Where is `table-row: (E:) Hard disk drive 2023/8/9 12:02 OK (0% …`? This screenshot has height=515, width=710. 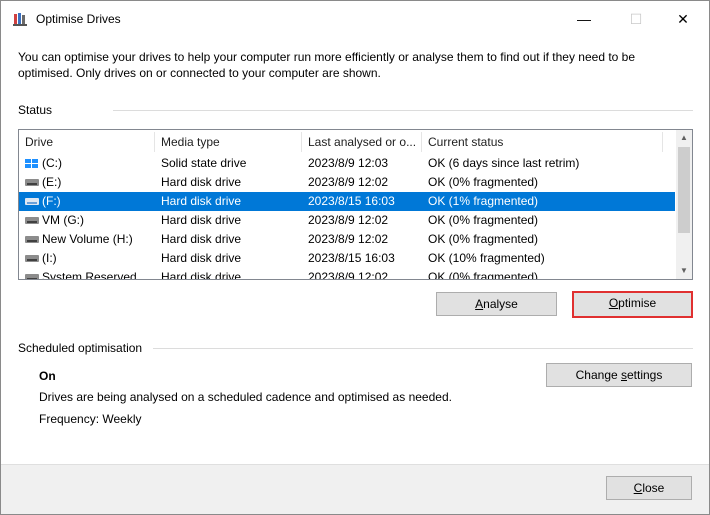 table-row: (E:) Hard disk drive 2023/8/9 12:02 OK (0% … is located at coordinates (347, 182).